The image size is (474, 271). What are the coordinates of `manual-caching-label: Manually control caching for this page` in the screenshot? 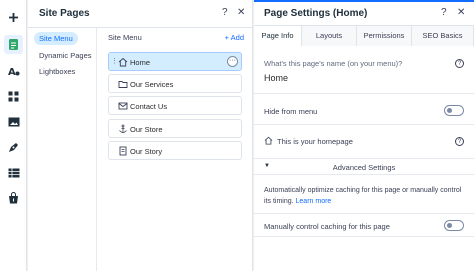 It's located at (327, 226).